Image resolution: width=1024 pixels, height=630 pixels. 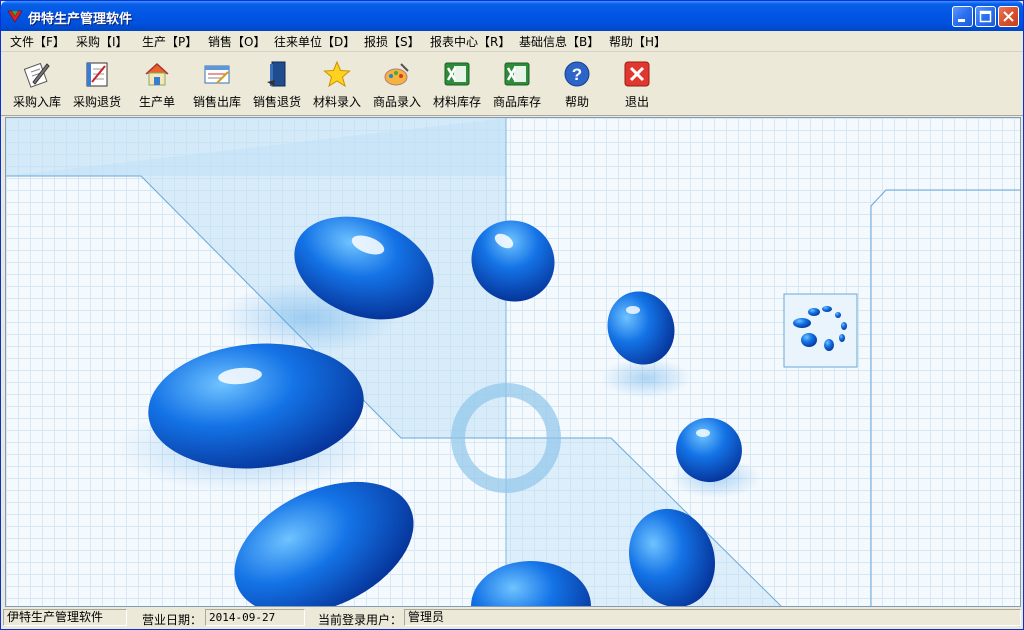 I want to click on form-icon, so click(x=217, y=74).